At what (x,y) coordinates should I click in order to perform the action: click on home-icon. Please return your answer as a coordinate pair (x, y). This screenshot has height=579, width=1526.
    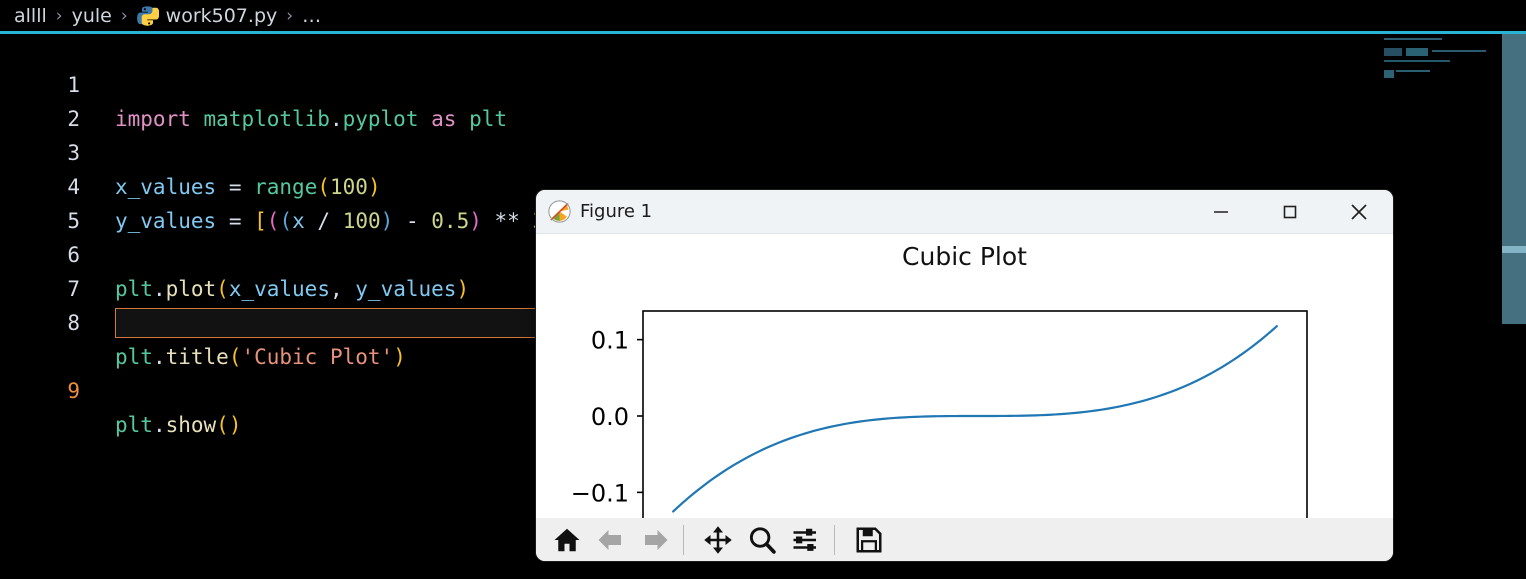
    Looking at the image, I should click on (567, 539).